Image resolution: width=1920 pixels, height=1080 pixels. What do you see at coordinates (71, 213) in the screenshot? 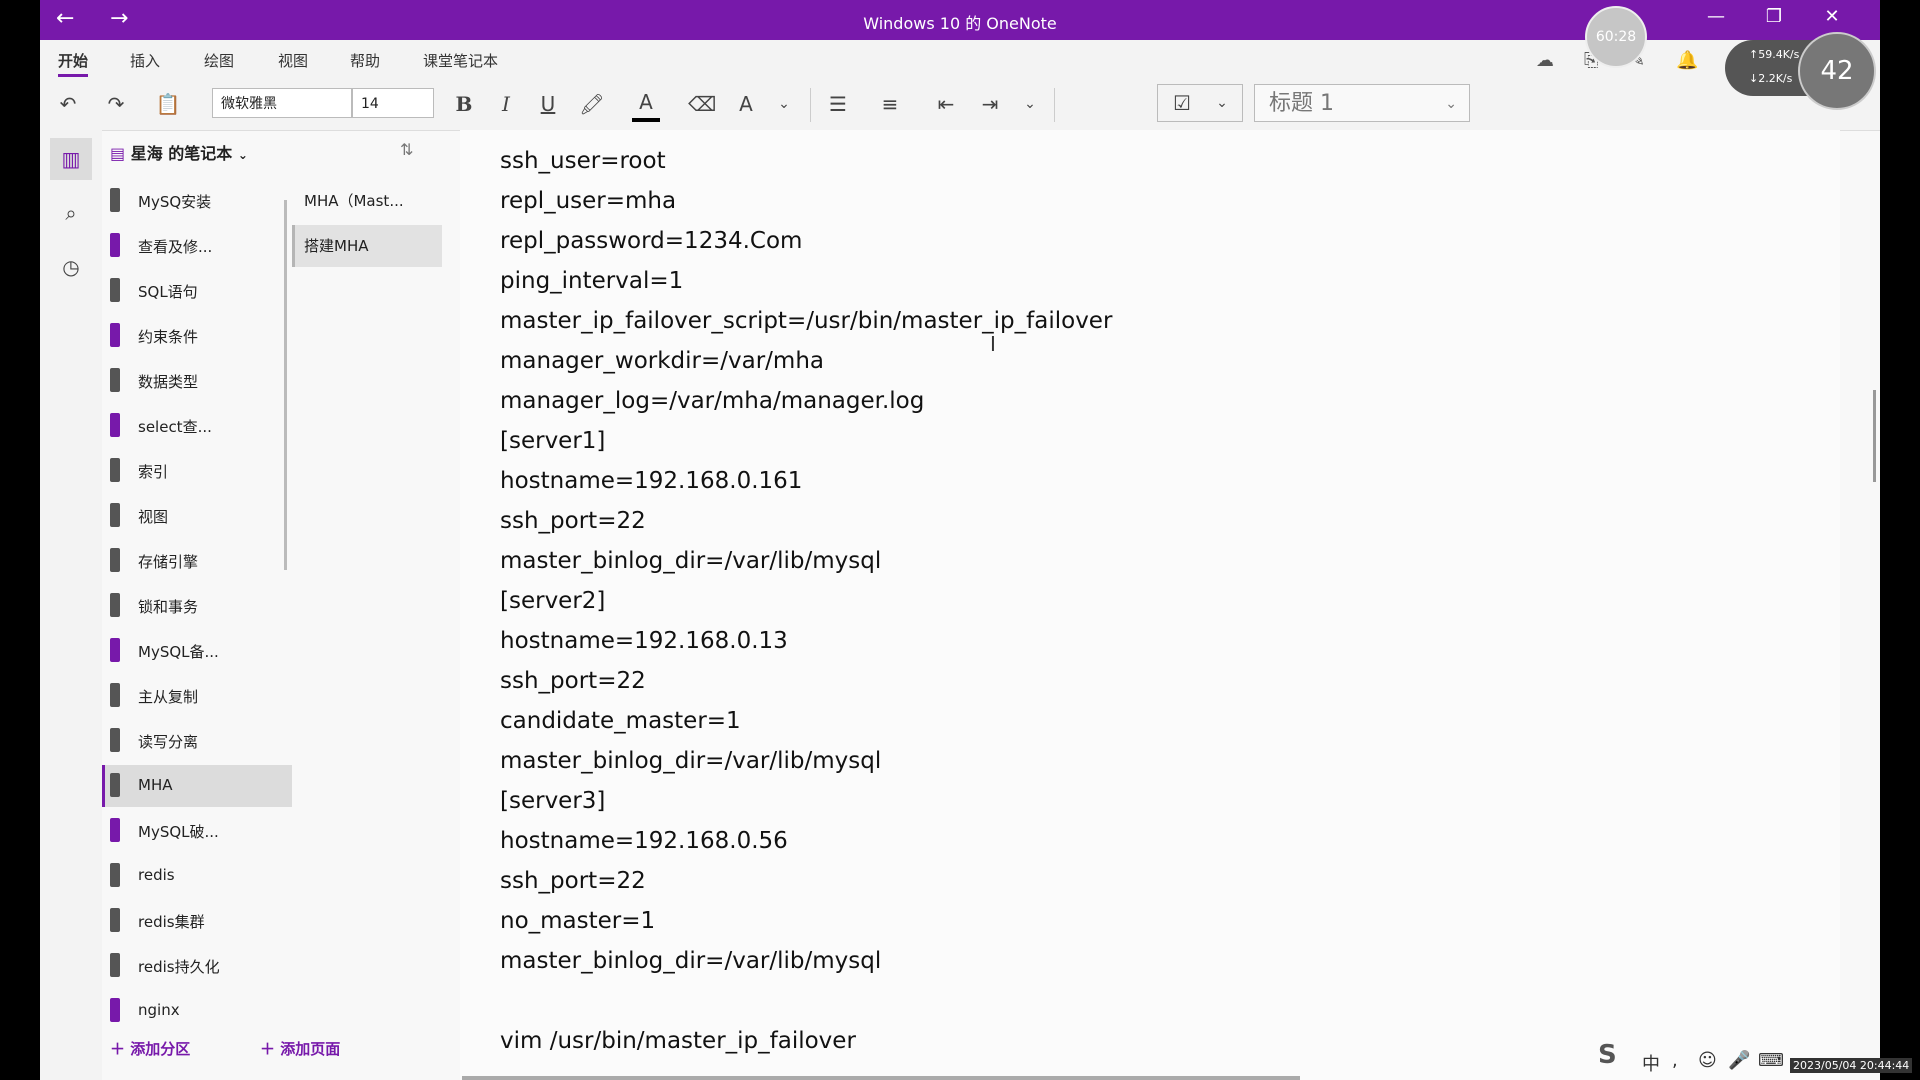
I see `search-icon: ⌕` at bounding box center [71, 213].